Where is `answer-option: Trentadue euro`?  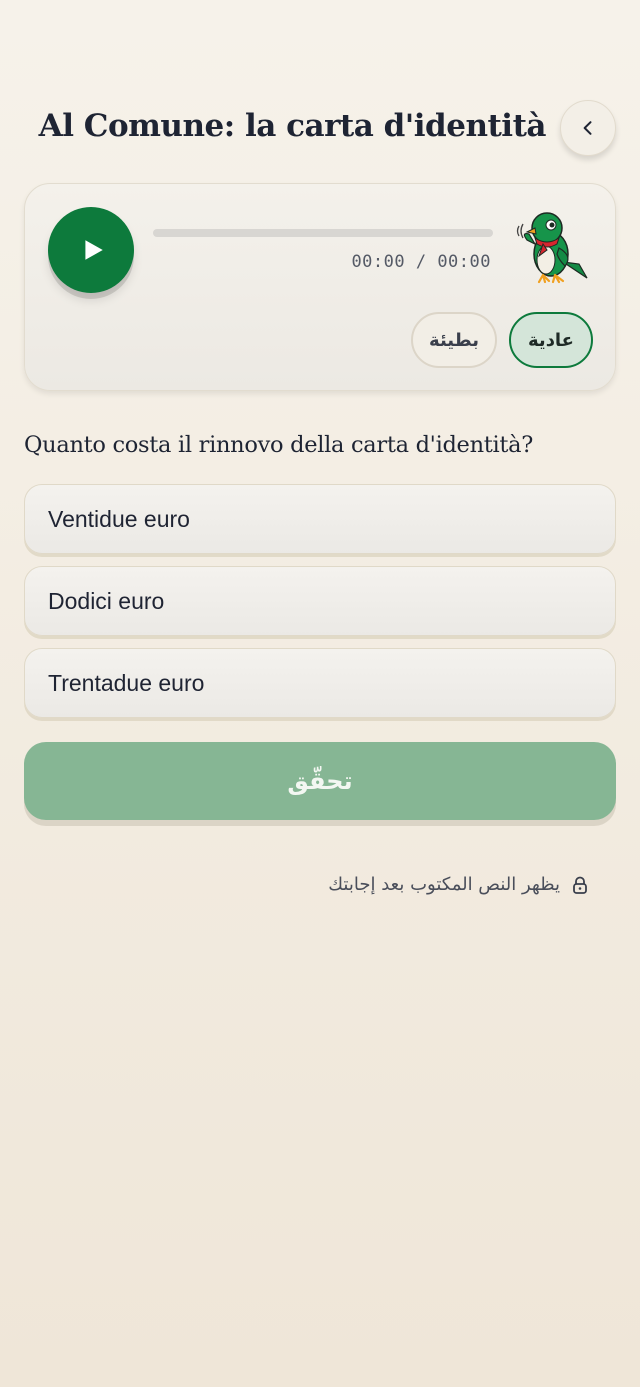 answer-option: Trentadue euro is located at coordinates (320, 683).